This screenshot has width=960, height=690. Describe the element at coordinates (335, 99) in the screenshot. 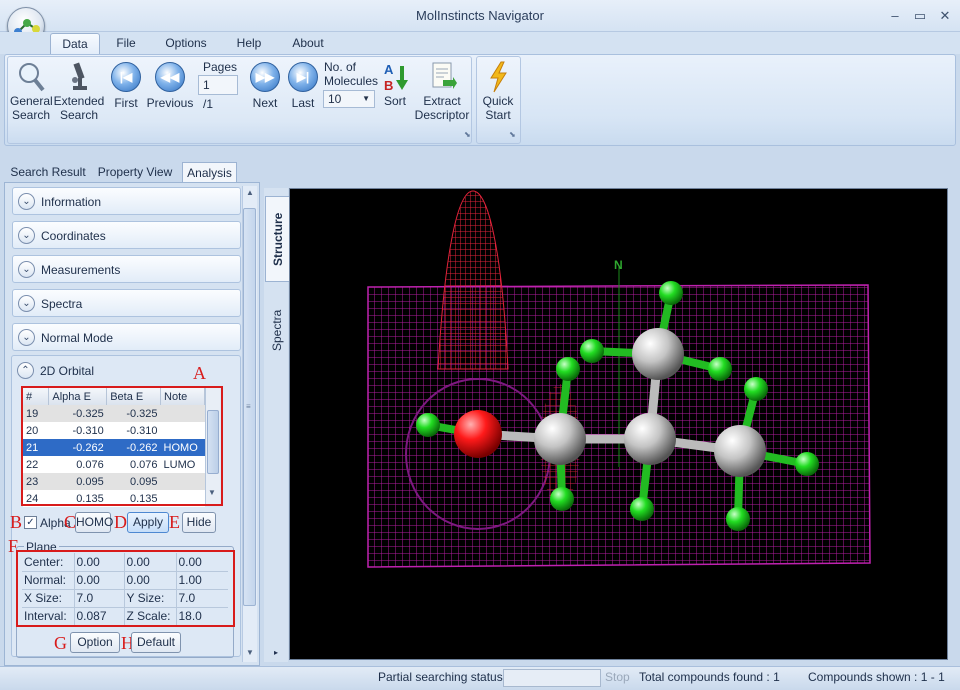

I see `molecules-value: 10` at that location.